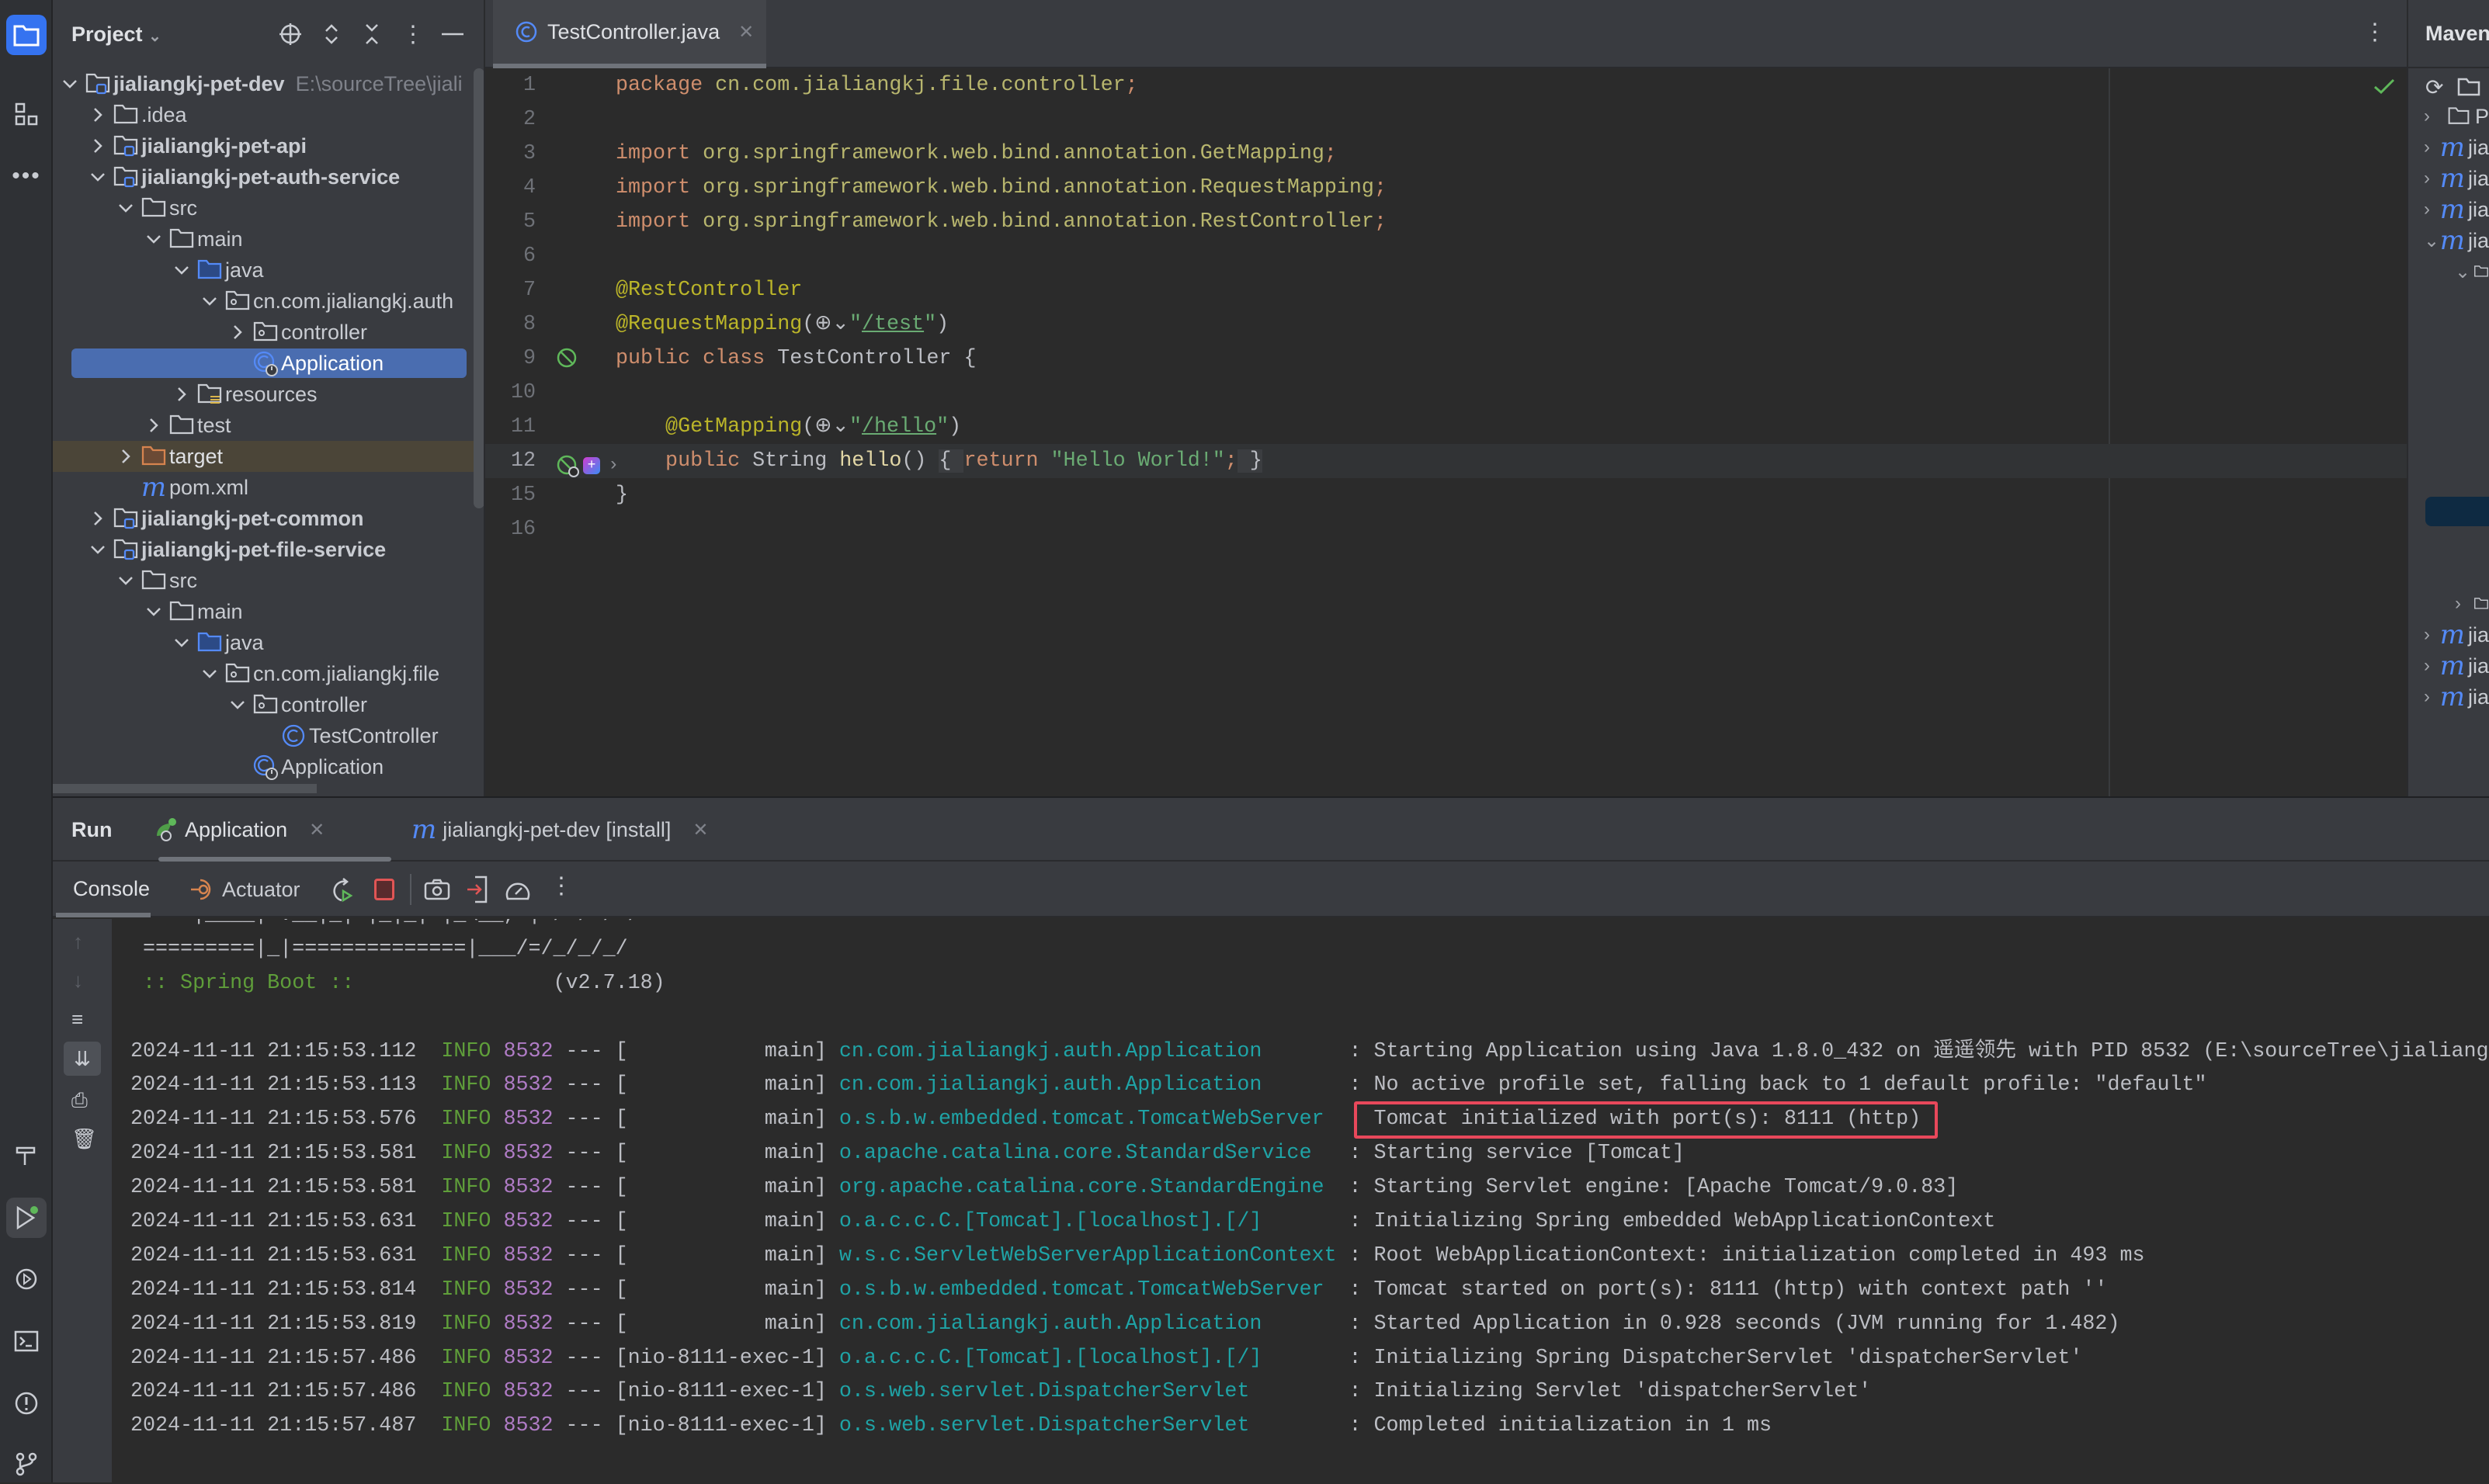  What do you see at coordinates (567, 358) in the screenshot?
I see `bean-icon` at bounding box center [567, 358].